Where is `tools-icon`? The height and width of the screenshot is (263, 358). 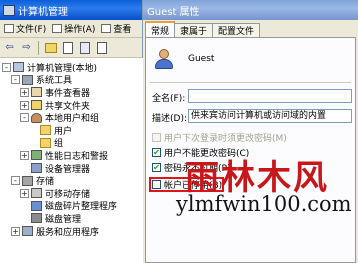 tools-icon is located at coordinates (27, 79).